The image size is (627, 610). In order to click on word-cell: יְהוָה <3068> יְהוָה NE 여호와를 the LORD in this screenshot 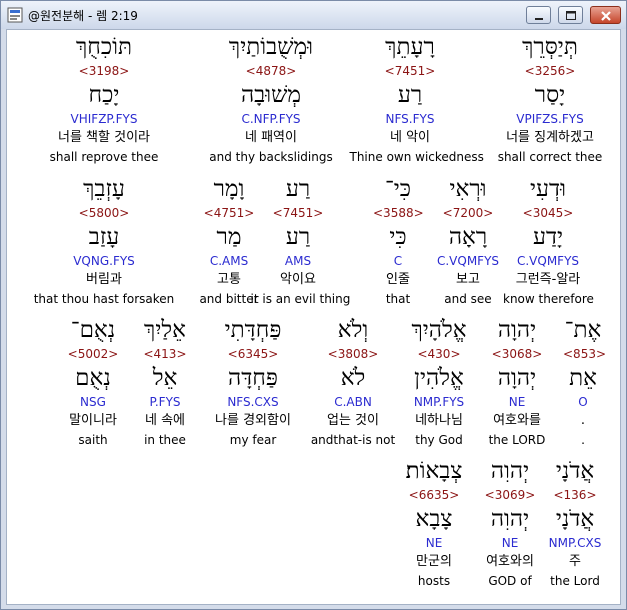, I will do `click(517, 386)`.